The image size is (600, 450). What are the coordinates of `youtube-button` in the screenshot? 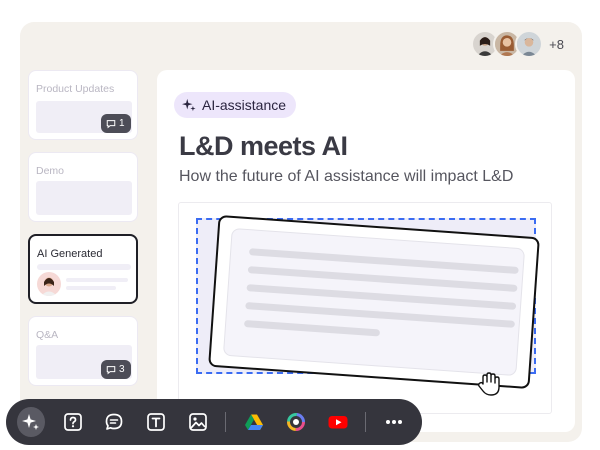 It's located at (338, 422).